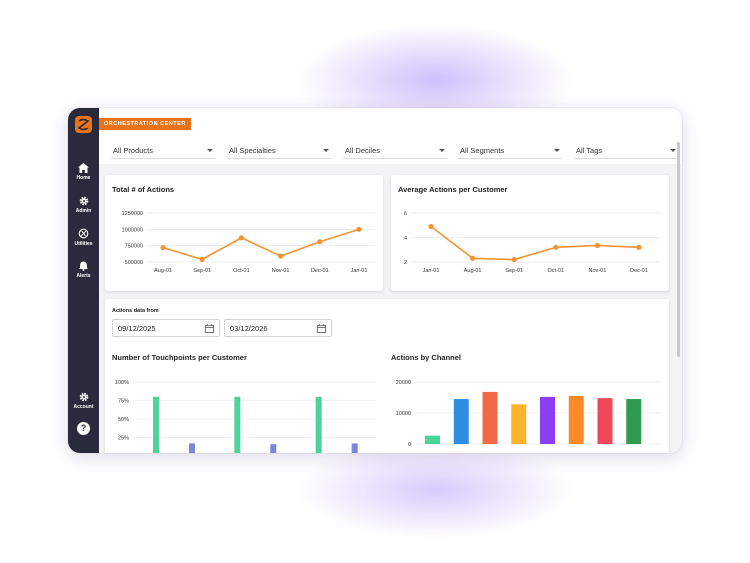 The width and height of the screenshot is (750, 563). What do you see at coordinates (249, 328) in the screenshot?
I see `end-date-value: 03/12/2026` at bounding box center [249, 328].